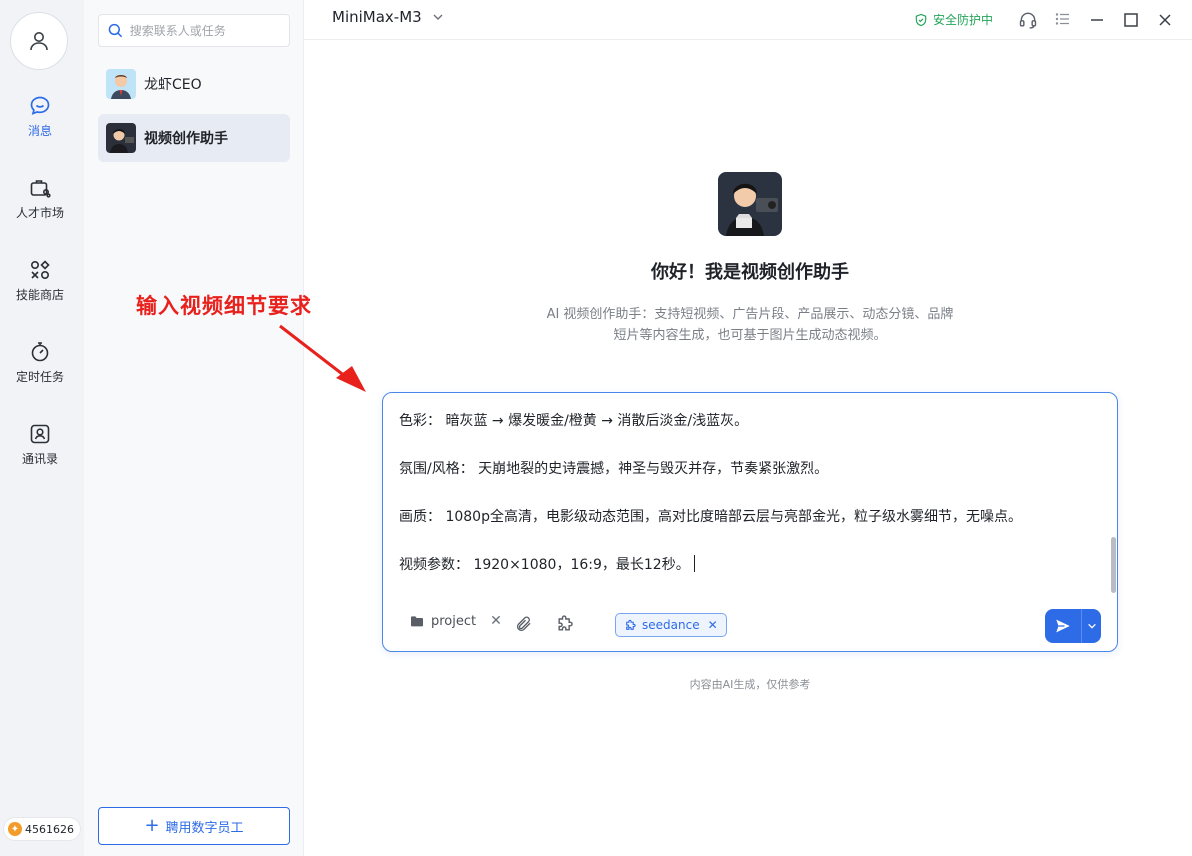  What do you see at coordinates (40, 105) in the screenshot?
I see `chat-icon` at bounding box center [40, 105].